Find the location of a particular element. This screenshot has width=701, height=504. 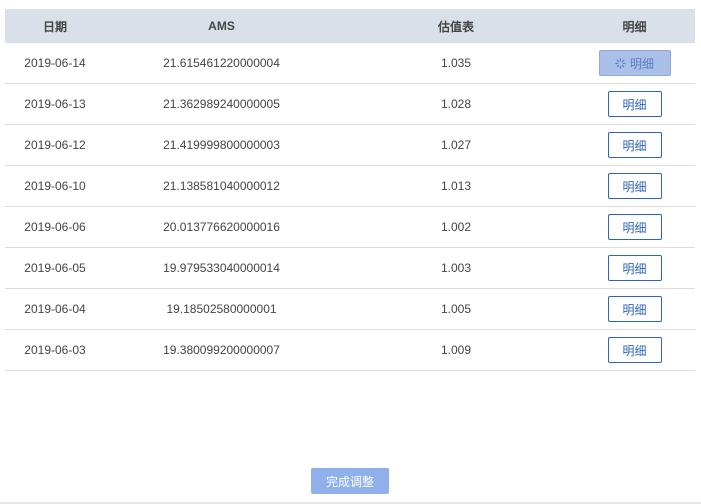

table-row: 2019-06-13 21.362989240000005 1.028 明细 is located at coordinates (350, 104).